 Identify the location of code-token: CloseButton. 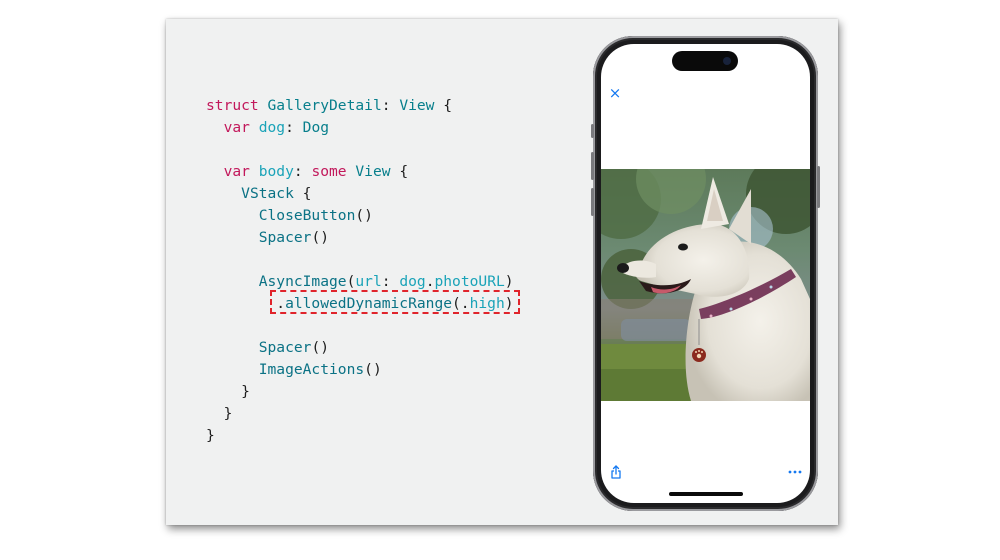
(307, 215).